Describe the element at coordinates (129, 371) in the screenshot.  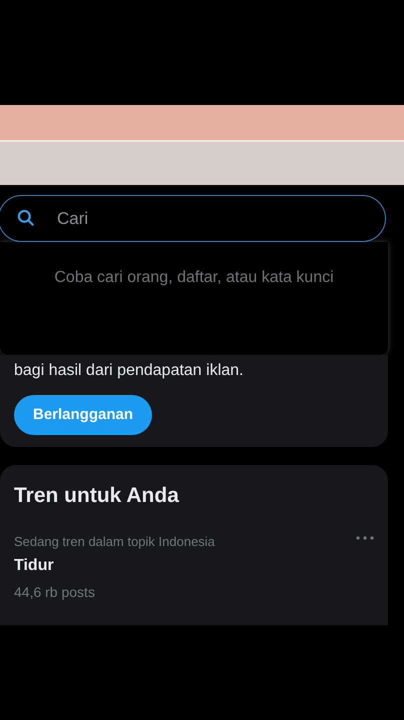
I see `premium-text: bagi hasil dari pendapatan iklan.` at that location.